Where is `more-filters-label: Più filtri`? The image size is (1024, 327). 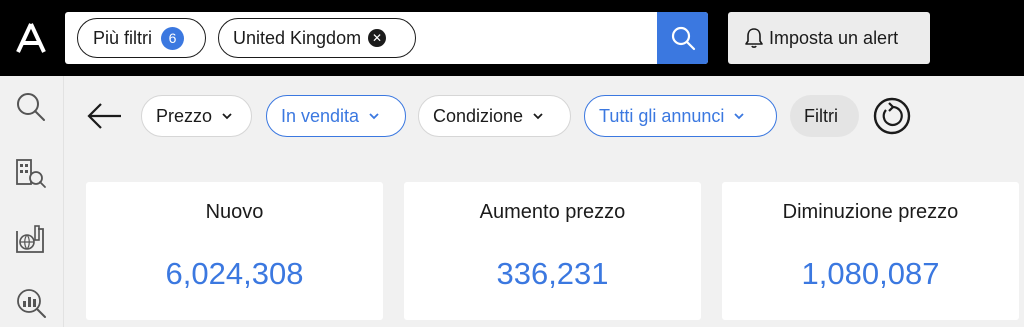
more-filters-label: Più filtri is located at coordinates (123, 37).